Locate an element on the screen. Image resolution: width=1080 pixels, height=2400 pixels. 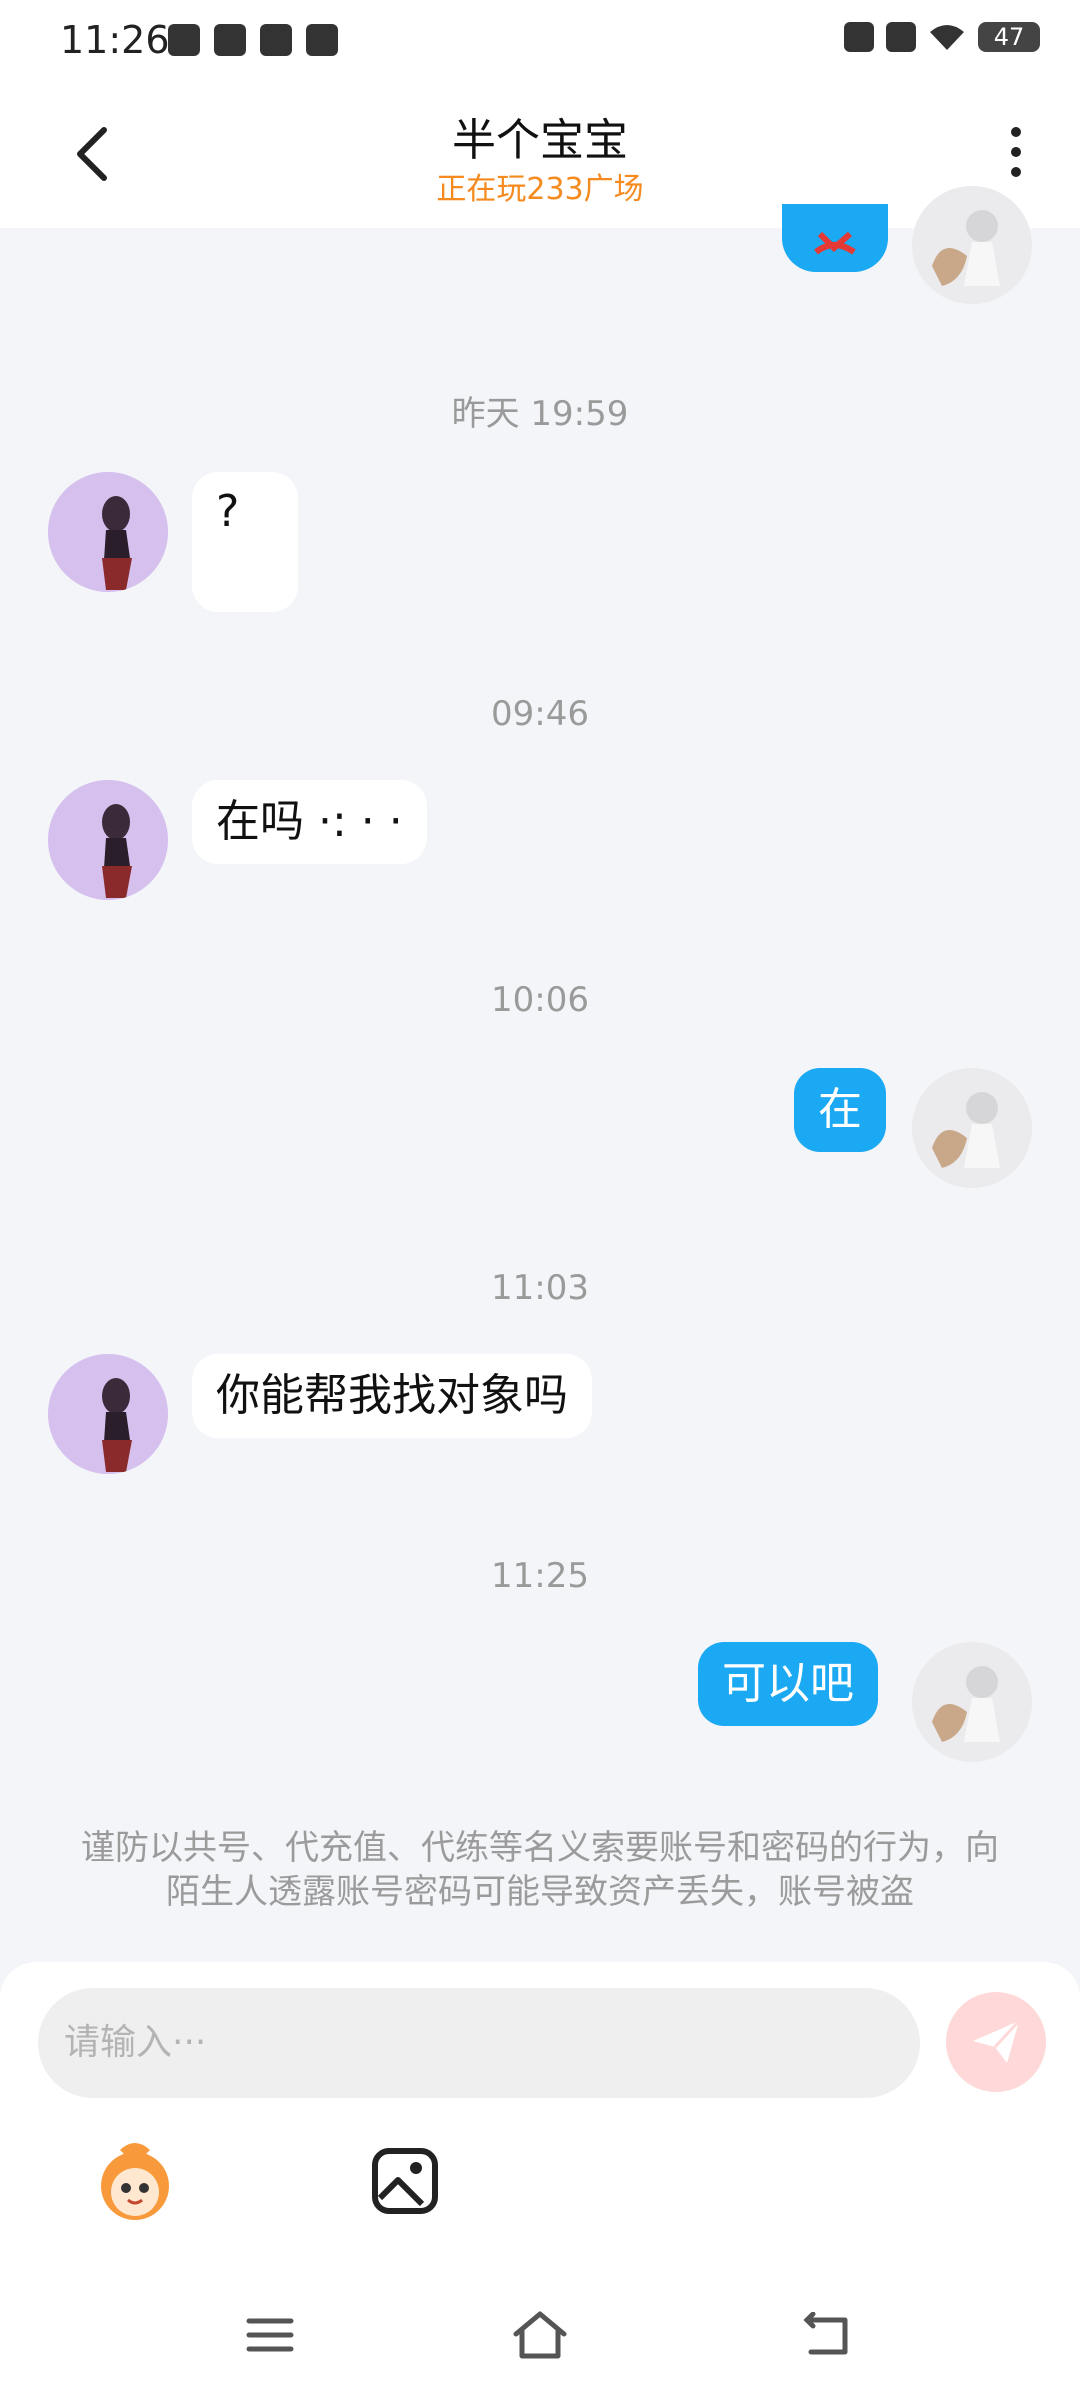
system-icons: 47 is located at coordinates (942, 37).